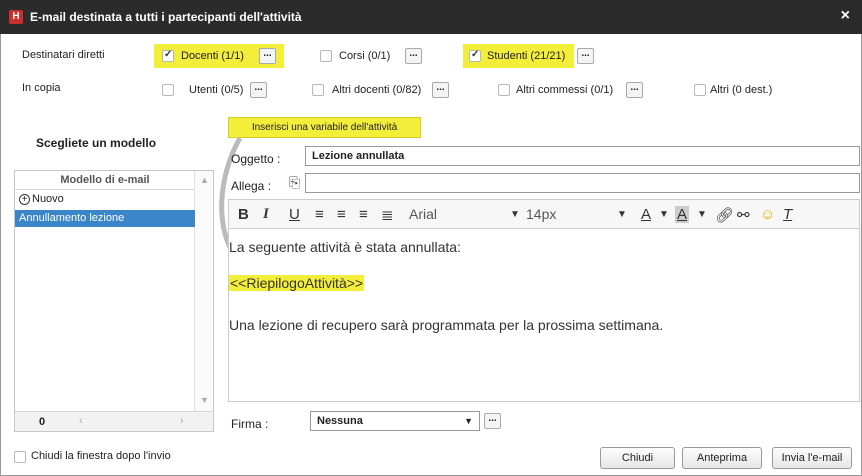 The height and width of the screenshot is (476, 862). Describe the element at coordinates (41, 88) in the screenshot. I see `cc-label: In copia` at that location.